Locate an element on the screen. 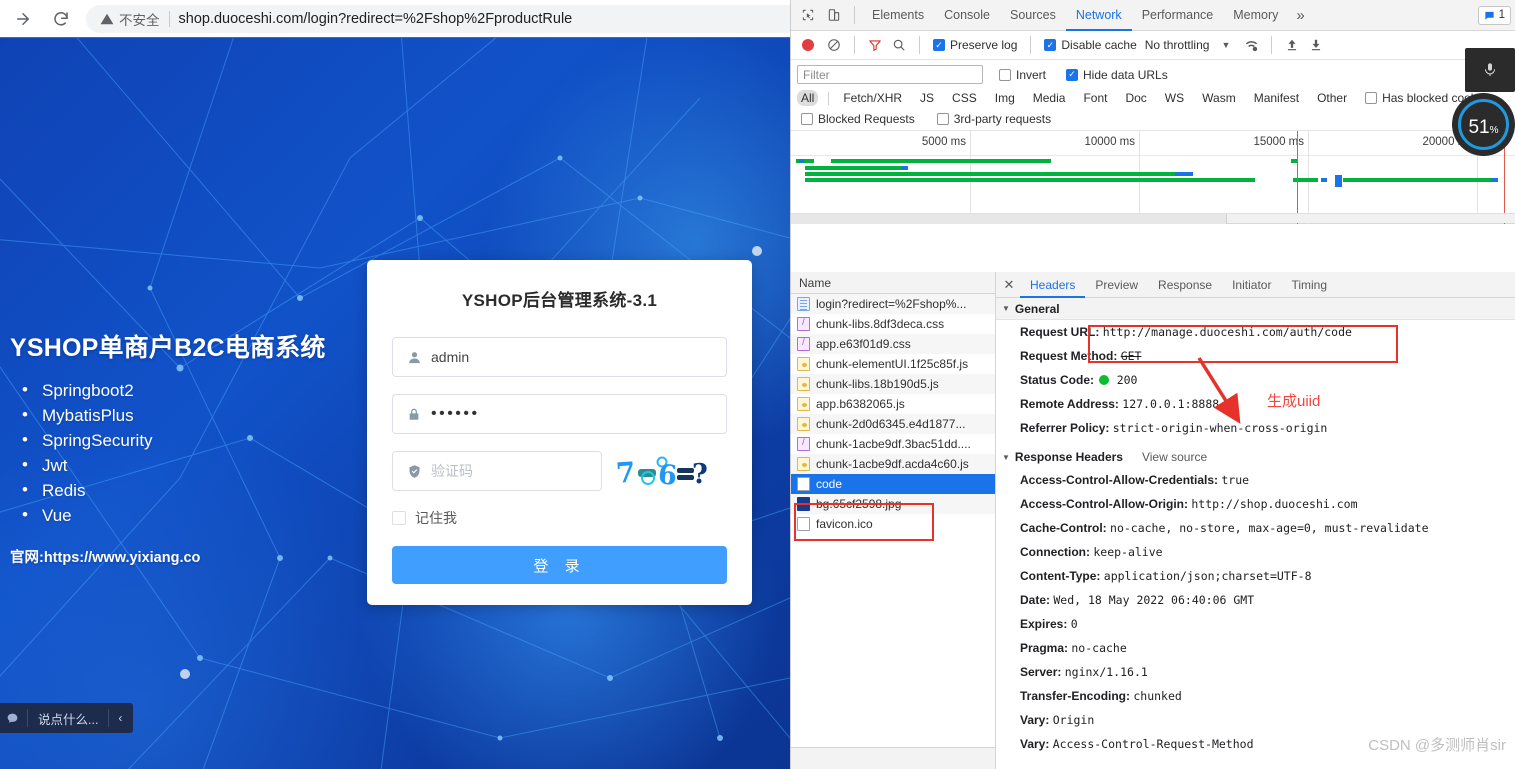 This screenshot has height=769, width=1515. more-tabs-icon: » is located at coordinates (1300, 15).